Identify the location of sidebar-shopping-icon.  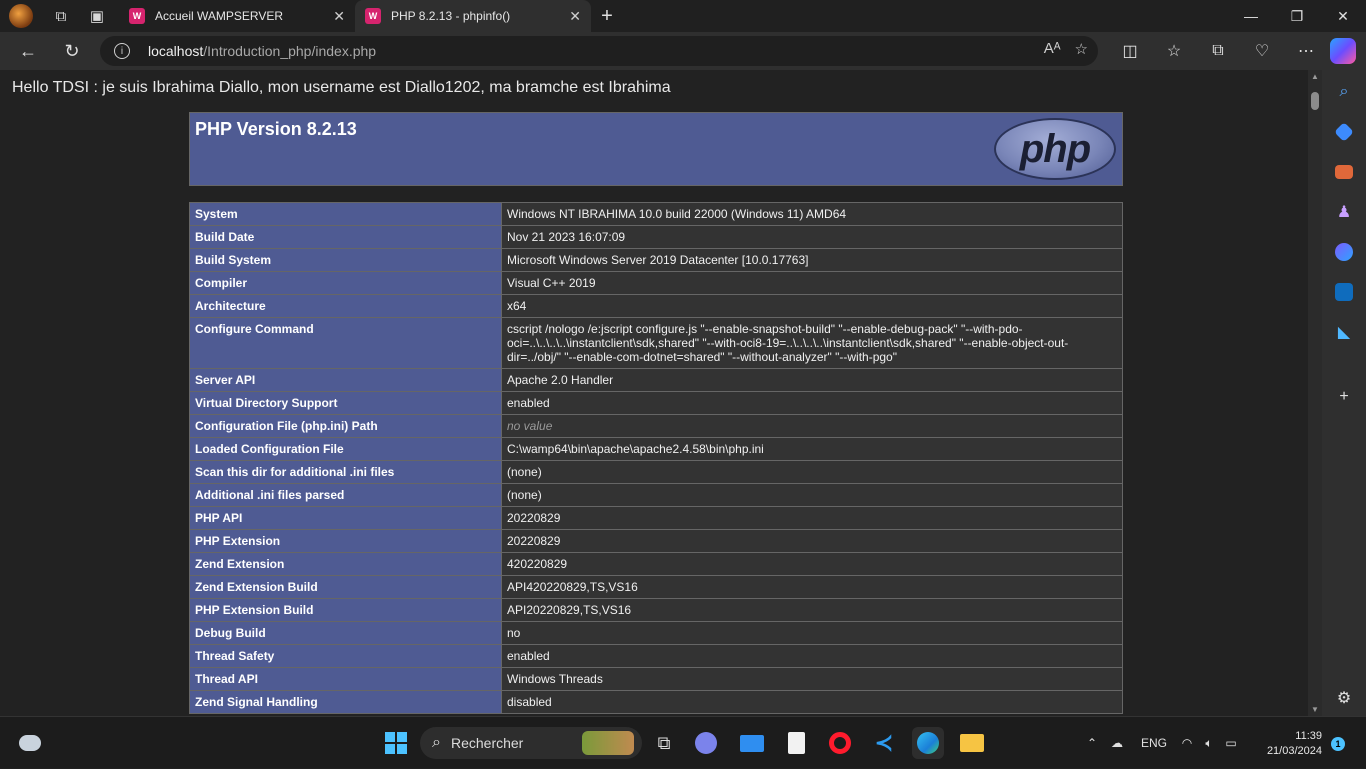
(1344, 132).